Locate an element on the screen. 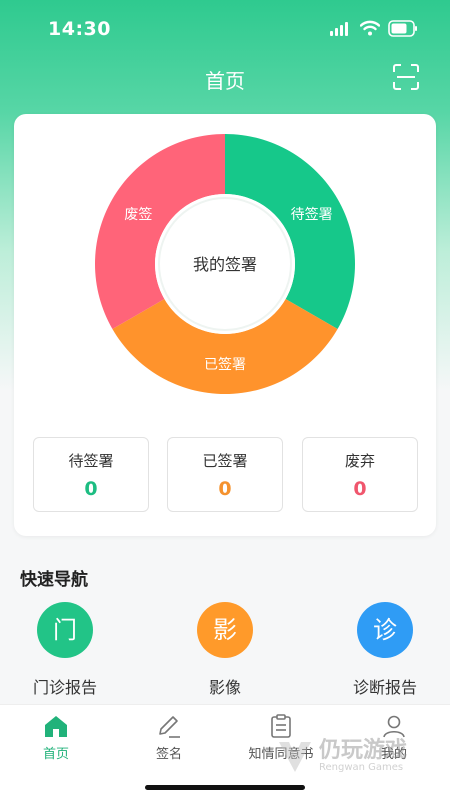 This screenshot has width=450, height=800. donut-slice-label: 已签署 is located at coordinates (225, 364).